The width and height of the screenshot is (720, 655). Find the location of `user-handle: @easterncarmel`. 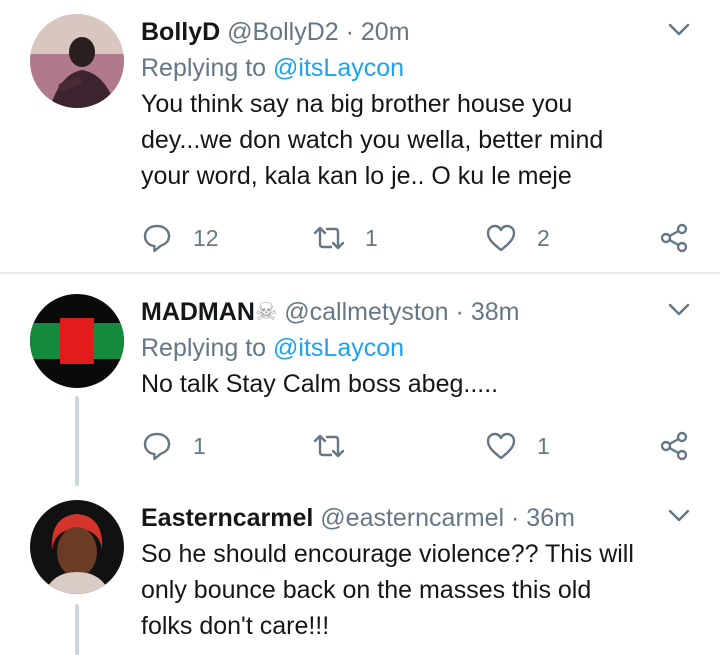

user-handle: @easterncarmel is located at coordinates (412, 518).